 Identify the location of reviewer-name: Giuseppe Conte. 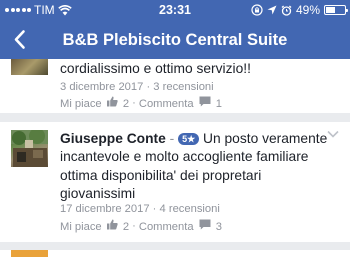
(113, 138).